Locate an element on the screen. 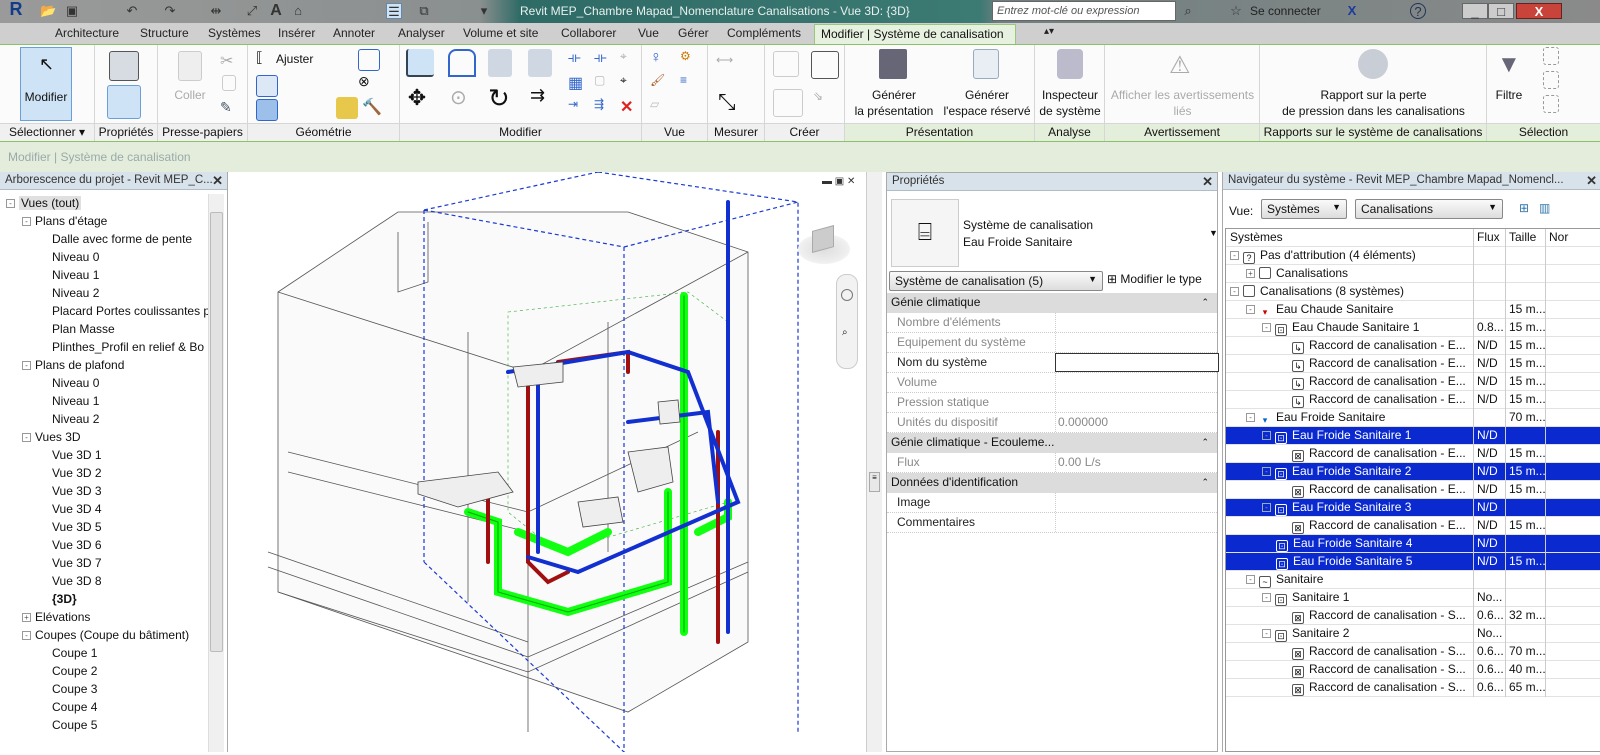 This screenshot has width=1600, height=755. property-value: 0.000000 is located at coordinates (1136, 422).